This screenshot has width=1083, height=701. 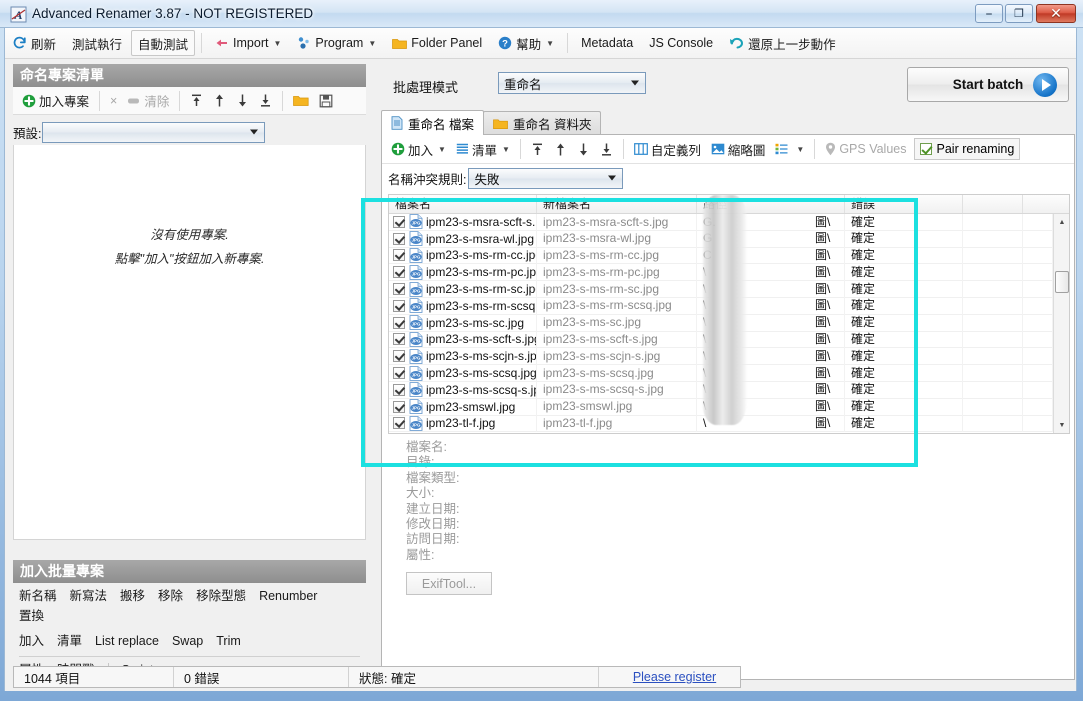 I want to click on toolbar-auto-test: 自動測試, so click(x=163, y=43).